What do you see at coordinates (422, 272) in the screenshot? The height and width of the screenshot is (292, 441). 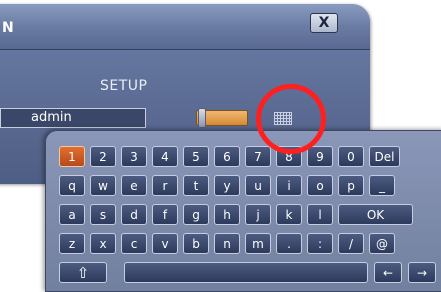 I see `cursor-right-key: →` at bounding box center [422, 272].